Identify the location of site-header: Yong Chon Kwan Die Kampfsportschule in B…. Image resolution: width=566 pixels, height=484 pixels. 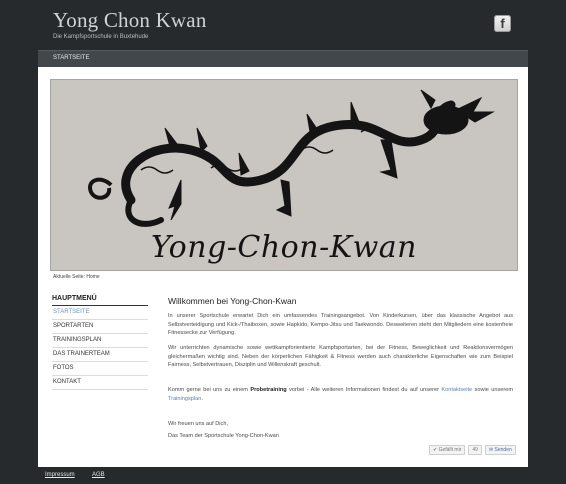
(283, 25).